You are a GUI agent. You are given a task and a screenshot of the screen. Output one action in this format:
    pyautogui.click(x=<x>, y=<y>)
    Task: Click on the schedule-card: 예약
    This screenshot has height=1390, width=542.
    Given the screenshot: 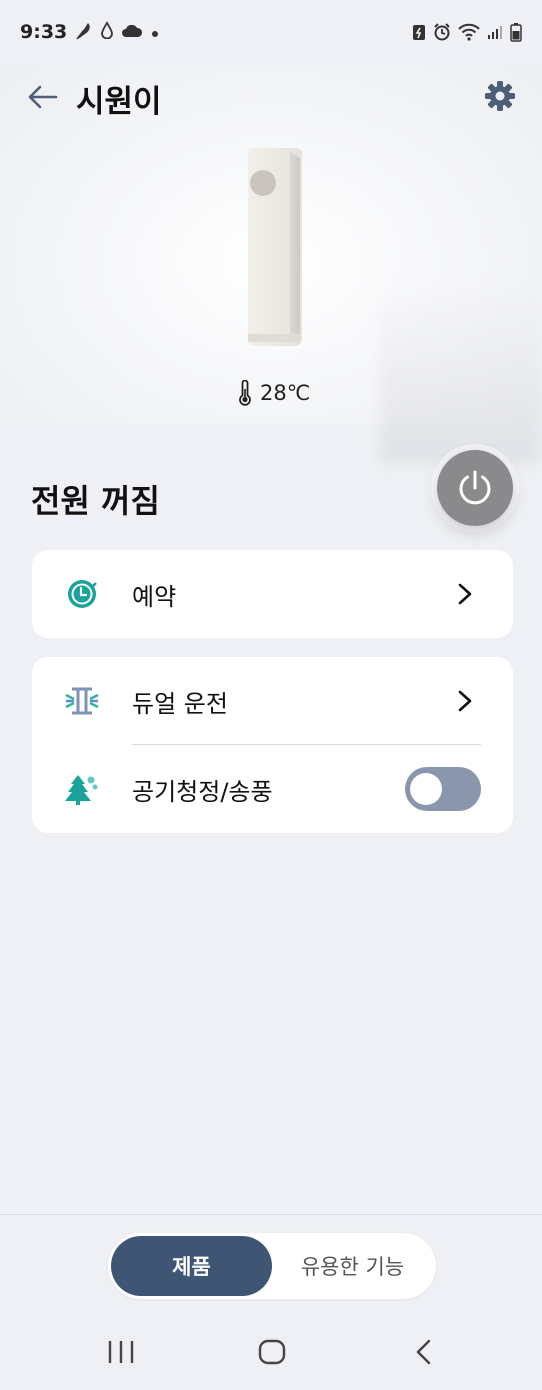 What is the action you would take?
    pyautogui.click(x=272, y=594)
    